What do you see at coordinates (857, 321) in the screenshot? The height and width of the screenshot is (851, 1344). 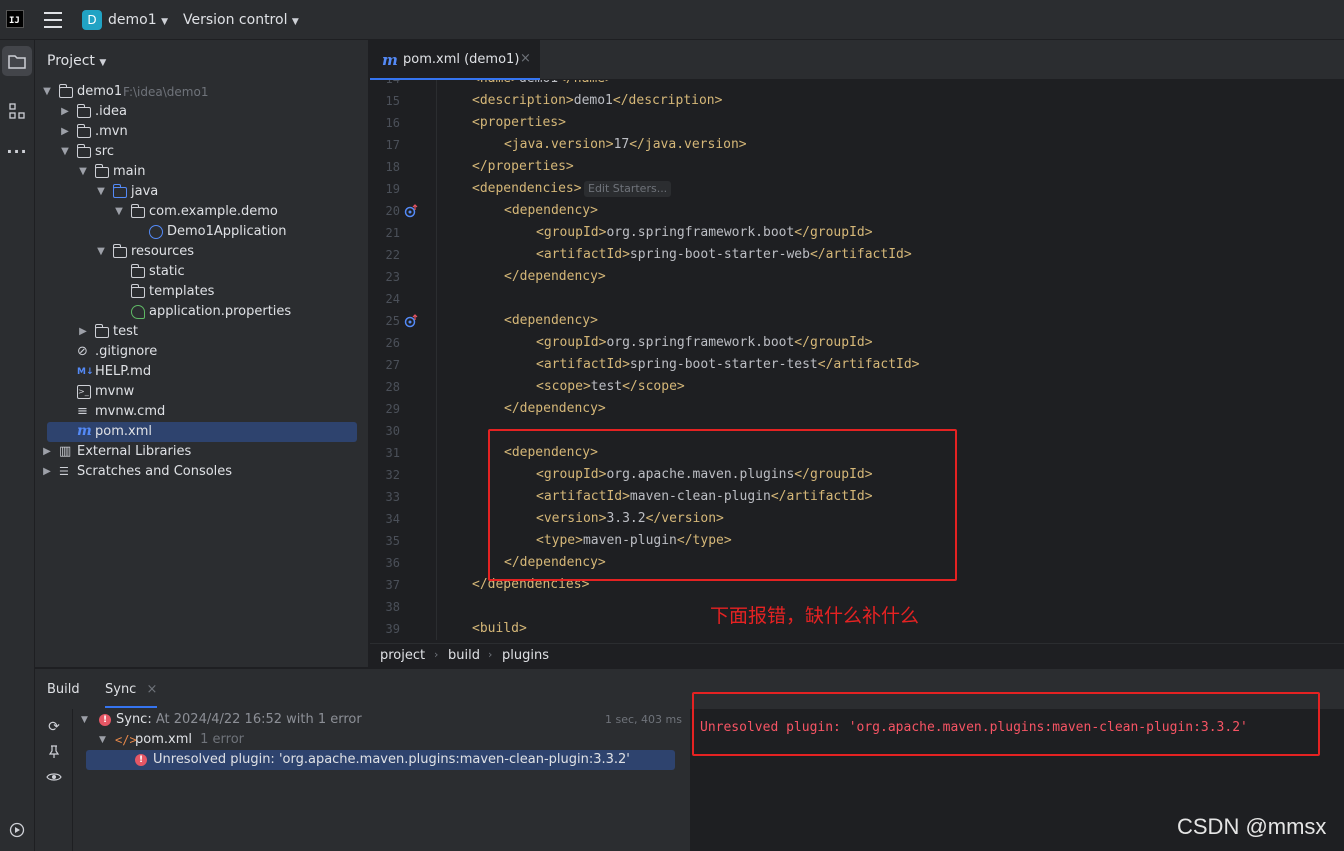 I see `code-line: 25 <dependency>` at bounding box center [857, 321].